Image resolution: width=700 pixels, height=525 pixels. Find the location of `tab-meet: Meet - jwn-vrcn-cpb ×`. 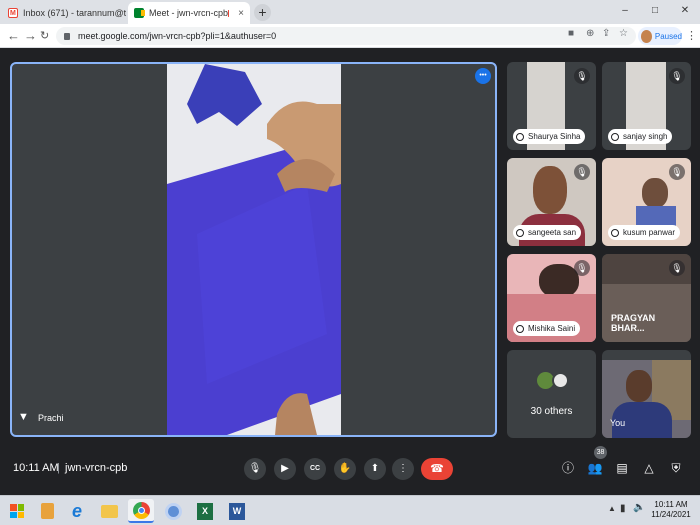

tab-meet: Meet - jwn-vrcn-cpb × is located at coordinates (189, 13).